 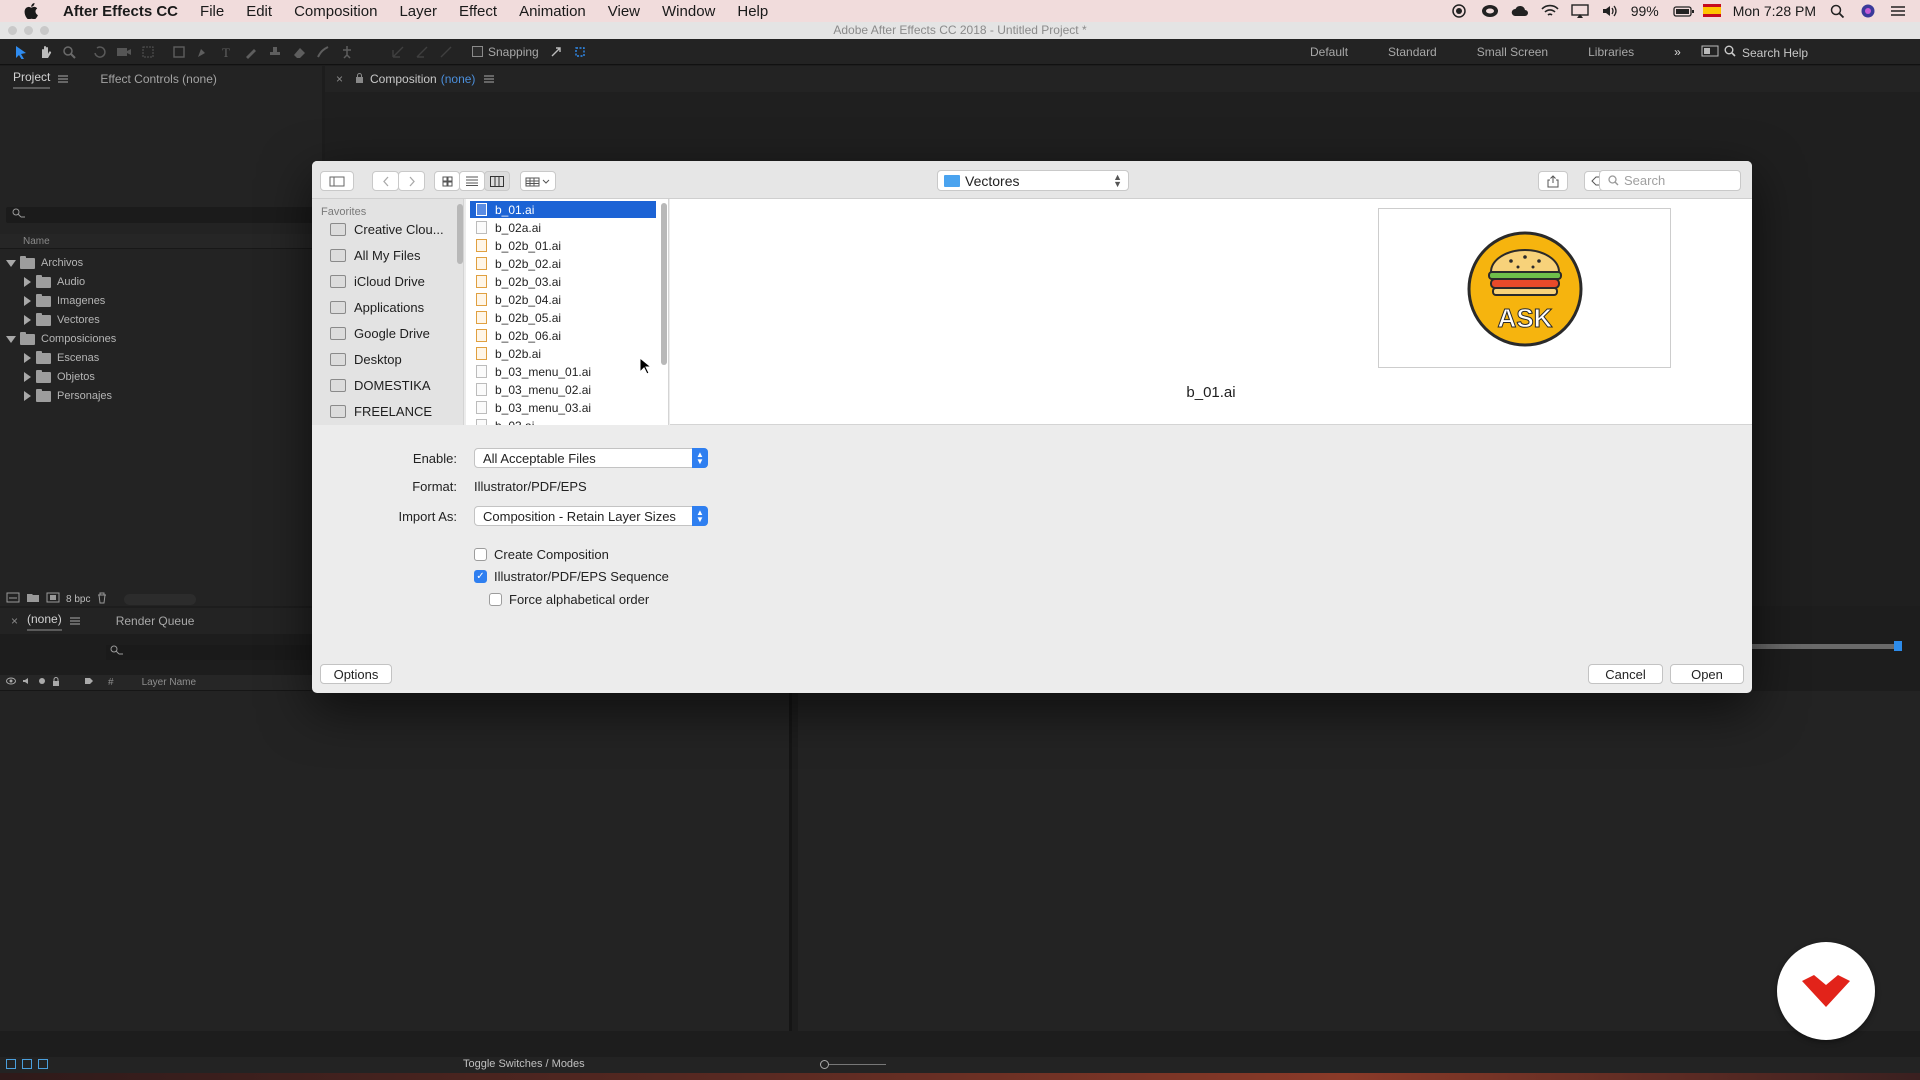 What do you see at coordinates (538, 181) in the screenshot?
I see `arrange-menu-button` at bounding box center [538, 181].